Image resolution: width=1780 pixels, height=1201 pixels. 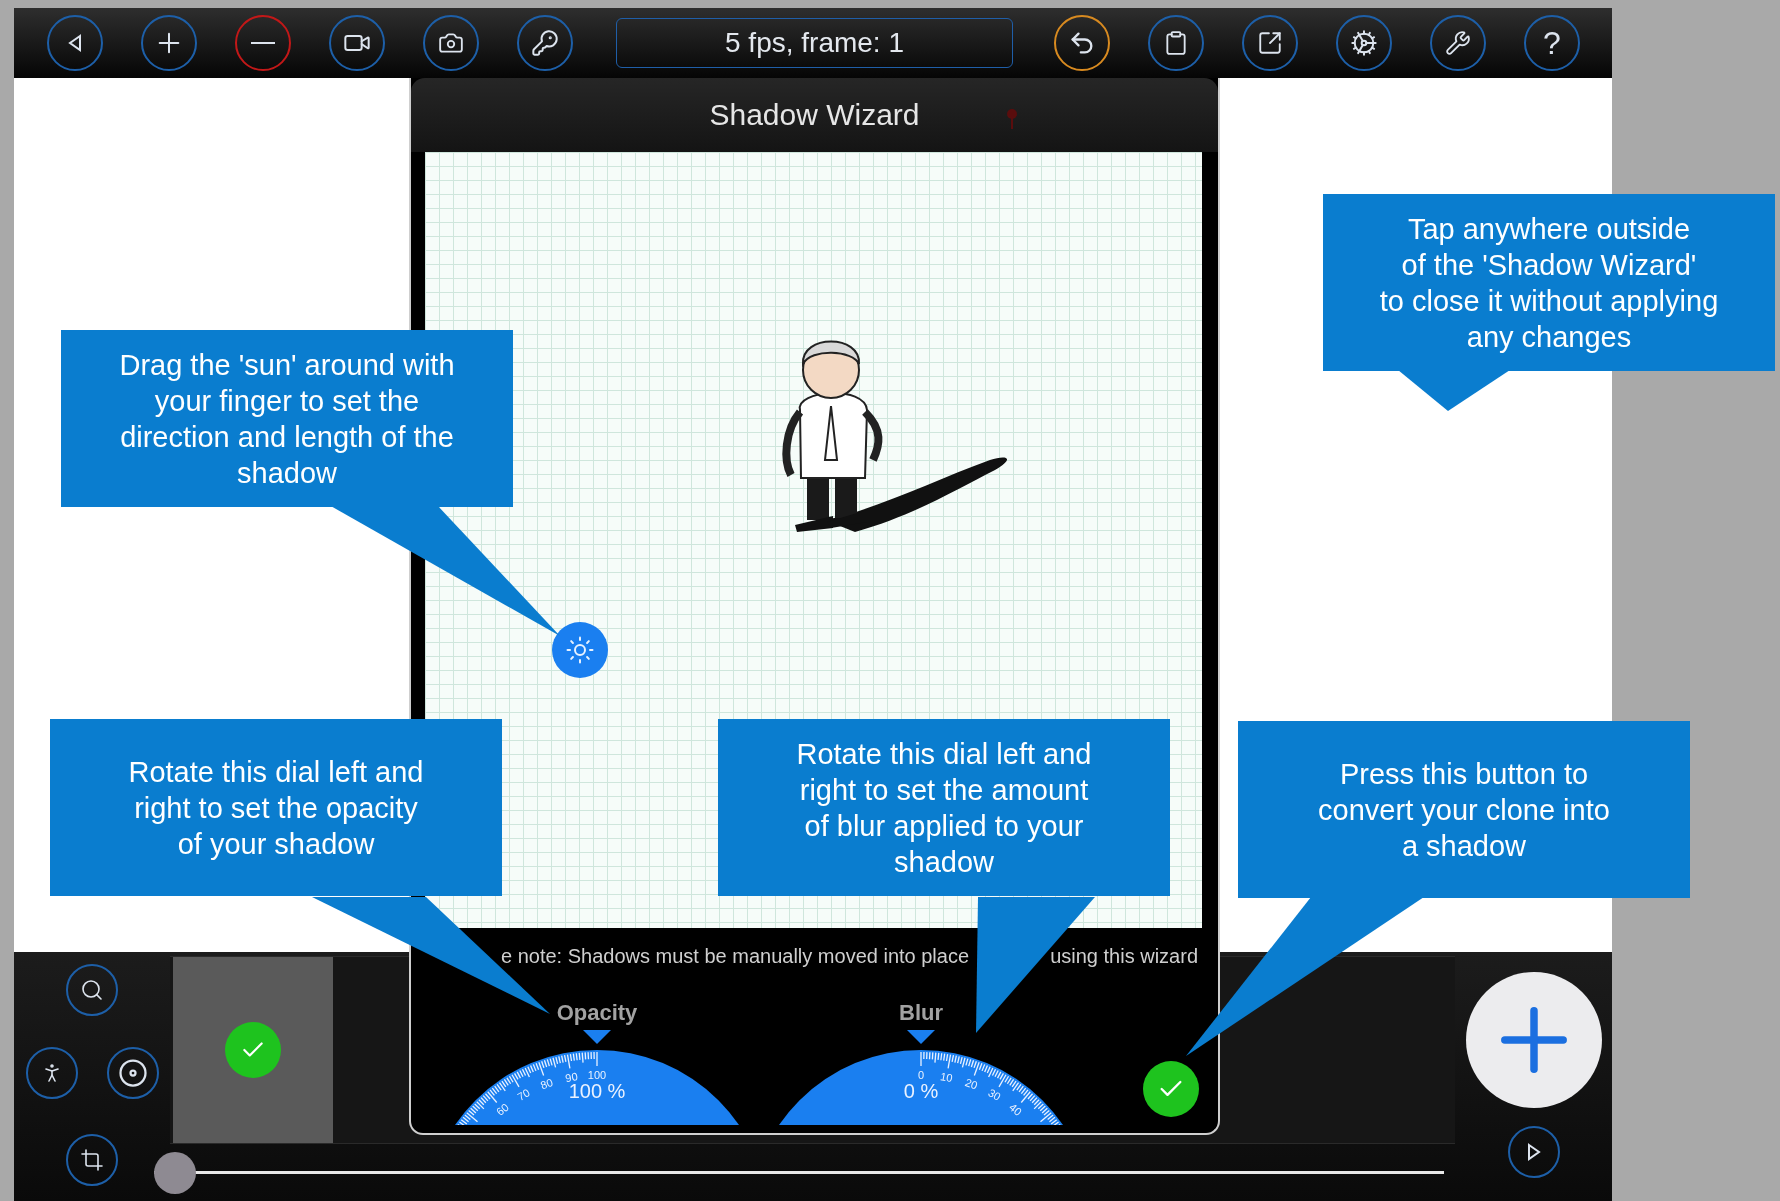 I want to click on dial-tick-label: 40, so click(x=1016, y=1109).